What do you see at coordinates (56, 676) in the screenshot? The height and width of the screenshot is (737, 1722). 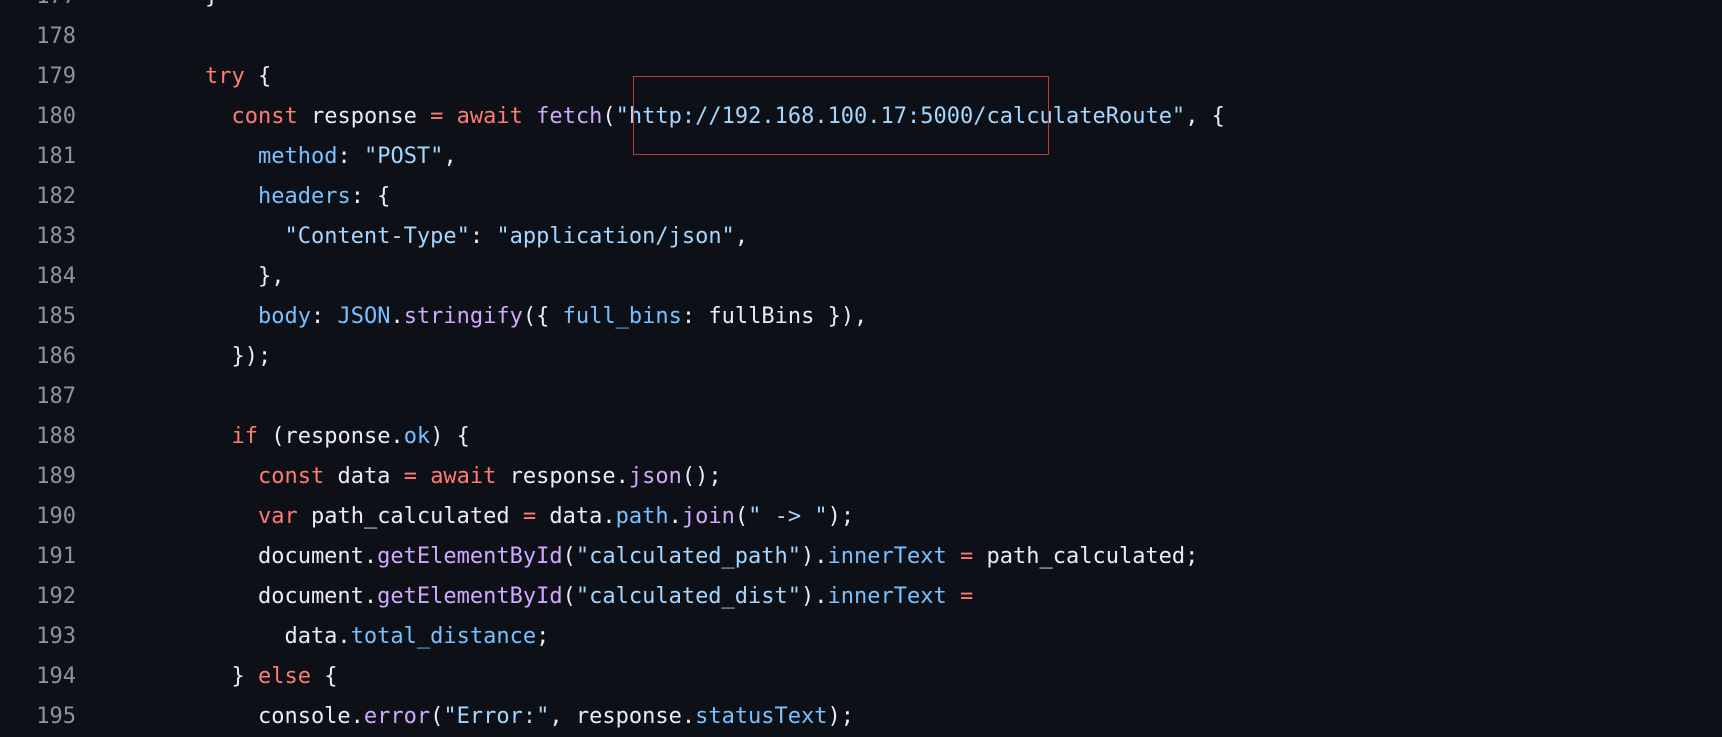 I see `line-number: 194` at bounding box center [56, 676].